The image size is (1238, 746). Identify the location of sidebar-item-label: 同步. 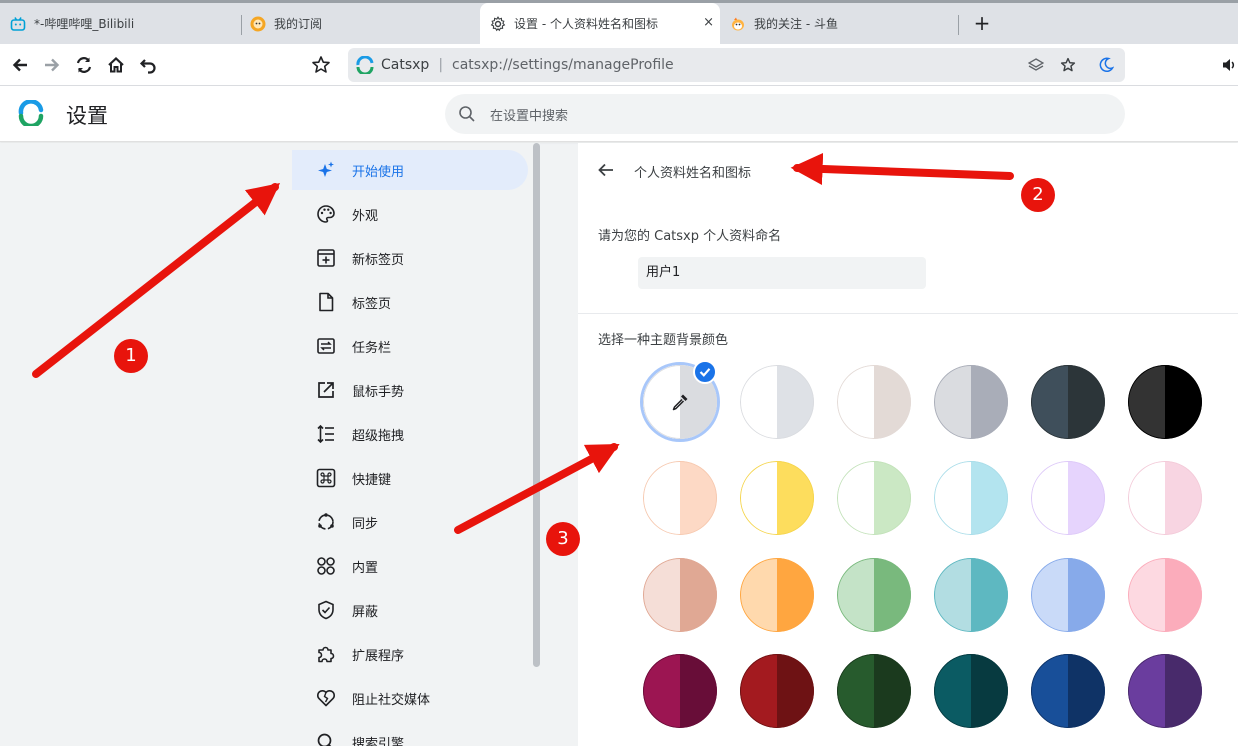
(365, 524).